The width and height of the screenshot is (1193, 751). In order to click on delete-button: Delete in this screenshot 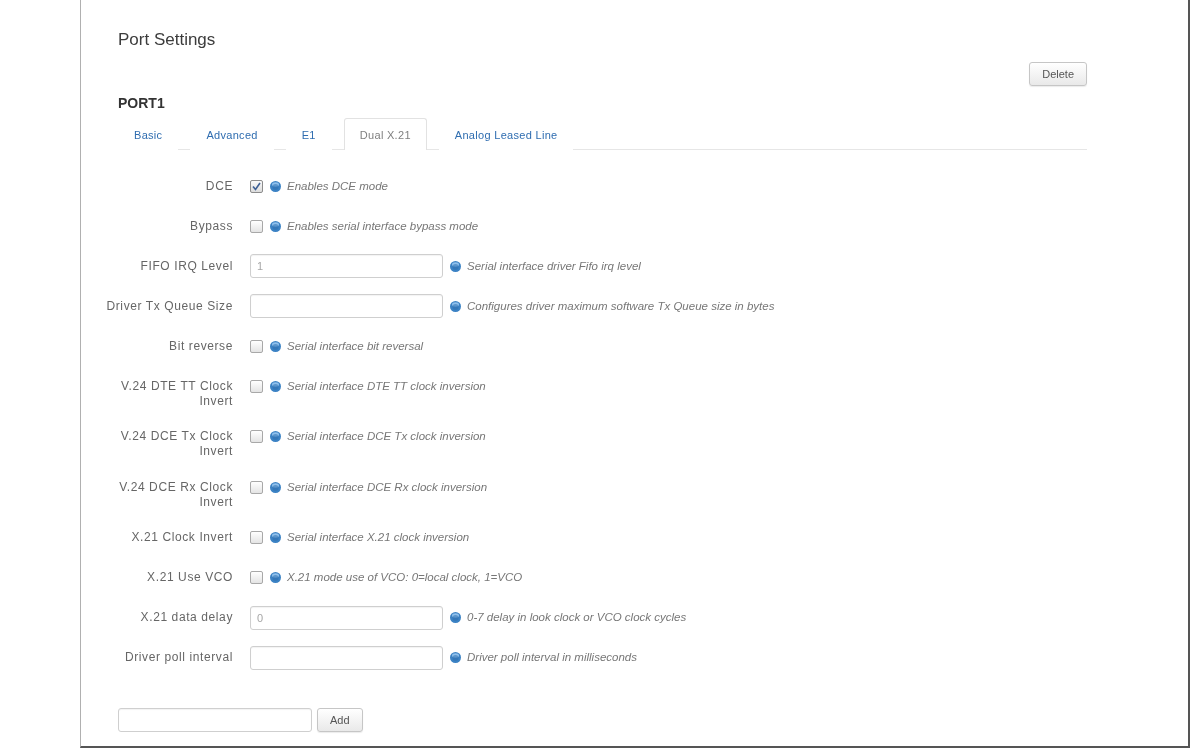, I will do `click(1058, 74)`.